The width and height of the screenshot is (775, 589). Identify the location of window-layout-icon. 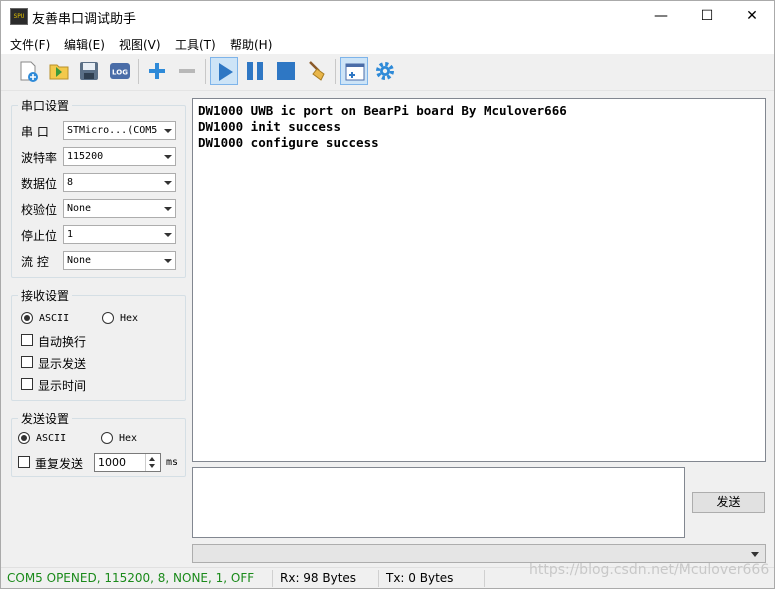
(355, 72).